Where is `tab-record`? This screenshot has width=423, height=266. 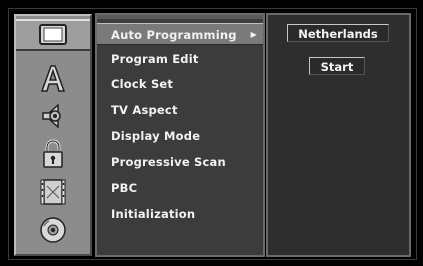 tab-record is located at coordinates (53, 192).